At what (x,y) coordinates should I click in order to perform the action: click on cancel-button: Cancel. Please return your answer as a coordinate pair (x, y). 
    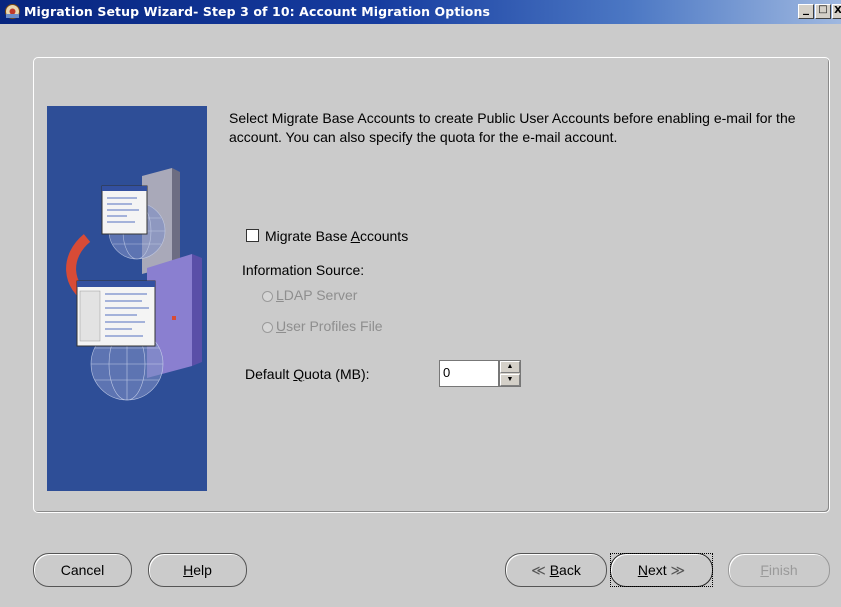
    Looking at the image, I should click on (82, 570).